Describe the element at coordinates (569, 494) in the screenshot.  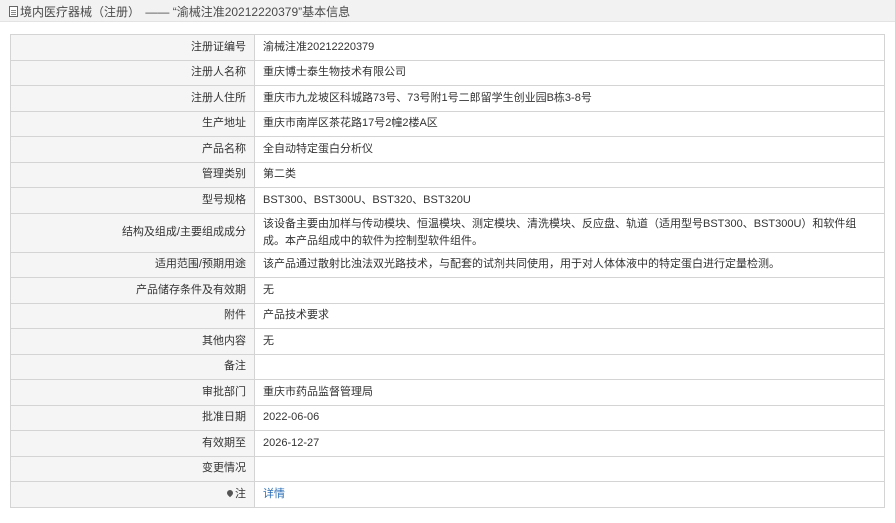
I see `value-note: 详情` at that location.